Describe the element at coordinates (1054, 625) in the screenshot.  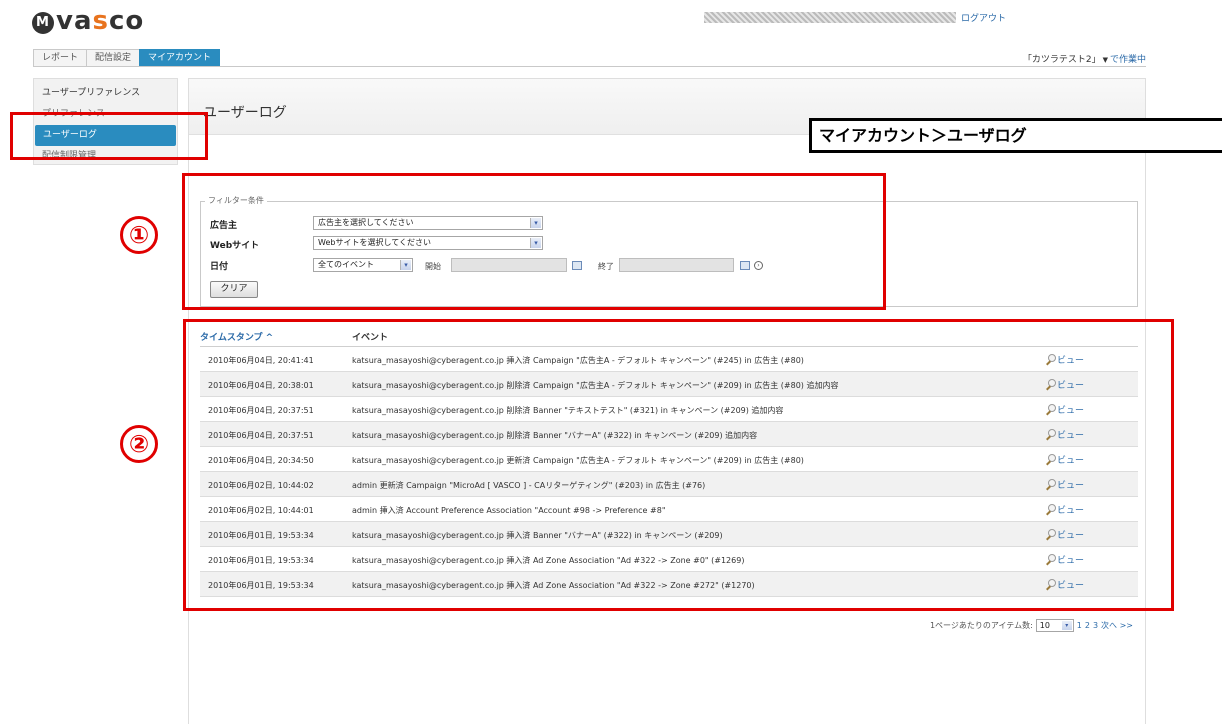
I see `per-page-select: 10 ▾` at that location.